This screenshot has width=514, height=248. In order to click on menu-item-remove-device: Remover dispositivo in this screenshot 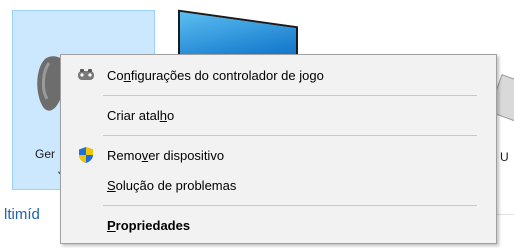, I will do `click(278, 155)`.